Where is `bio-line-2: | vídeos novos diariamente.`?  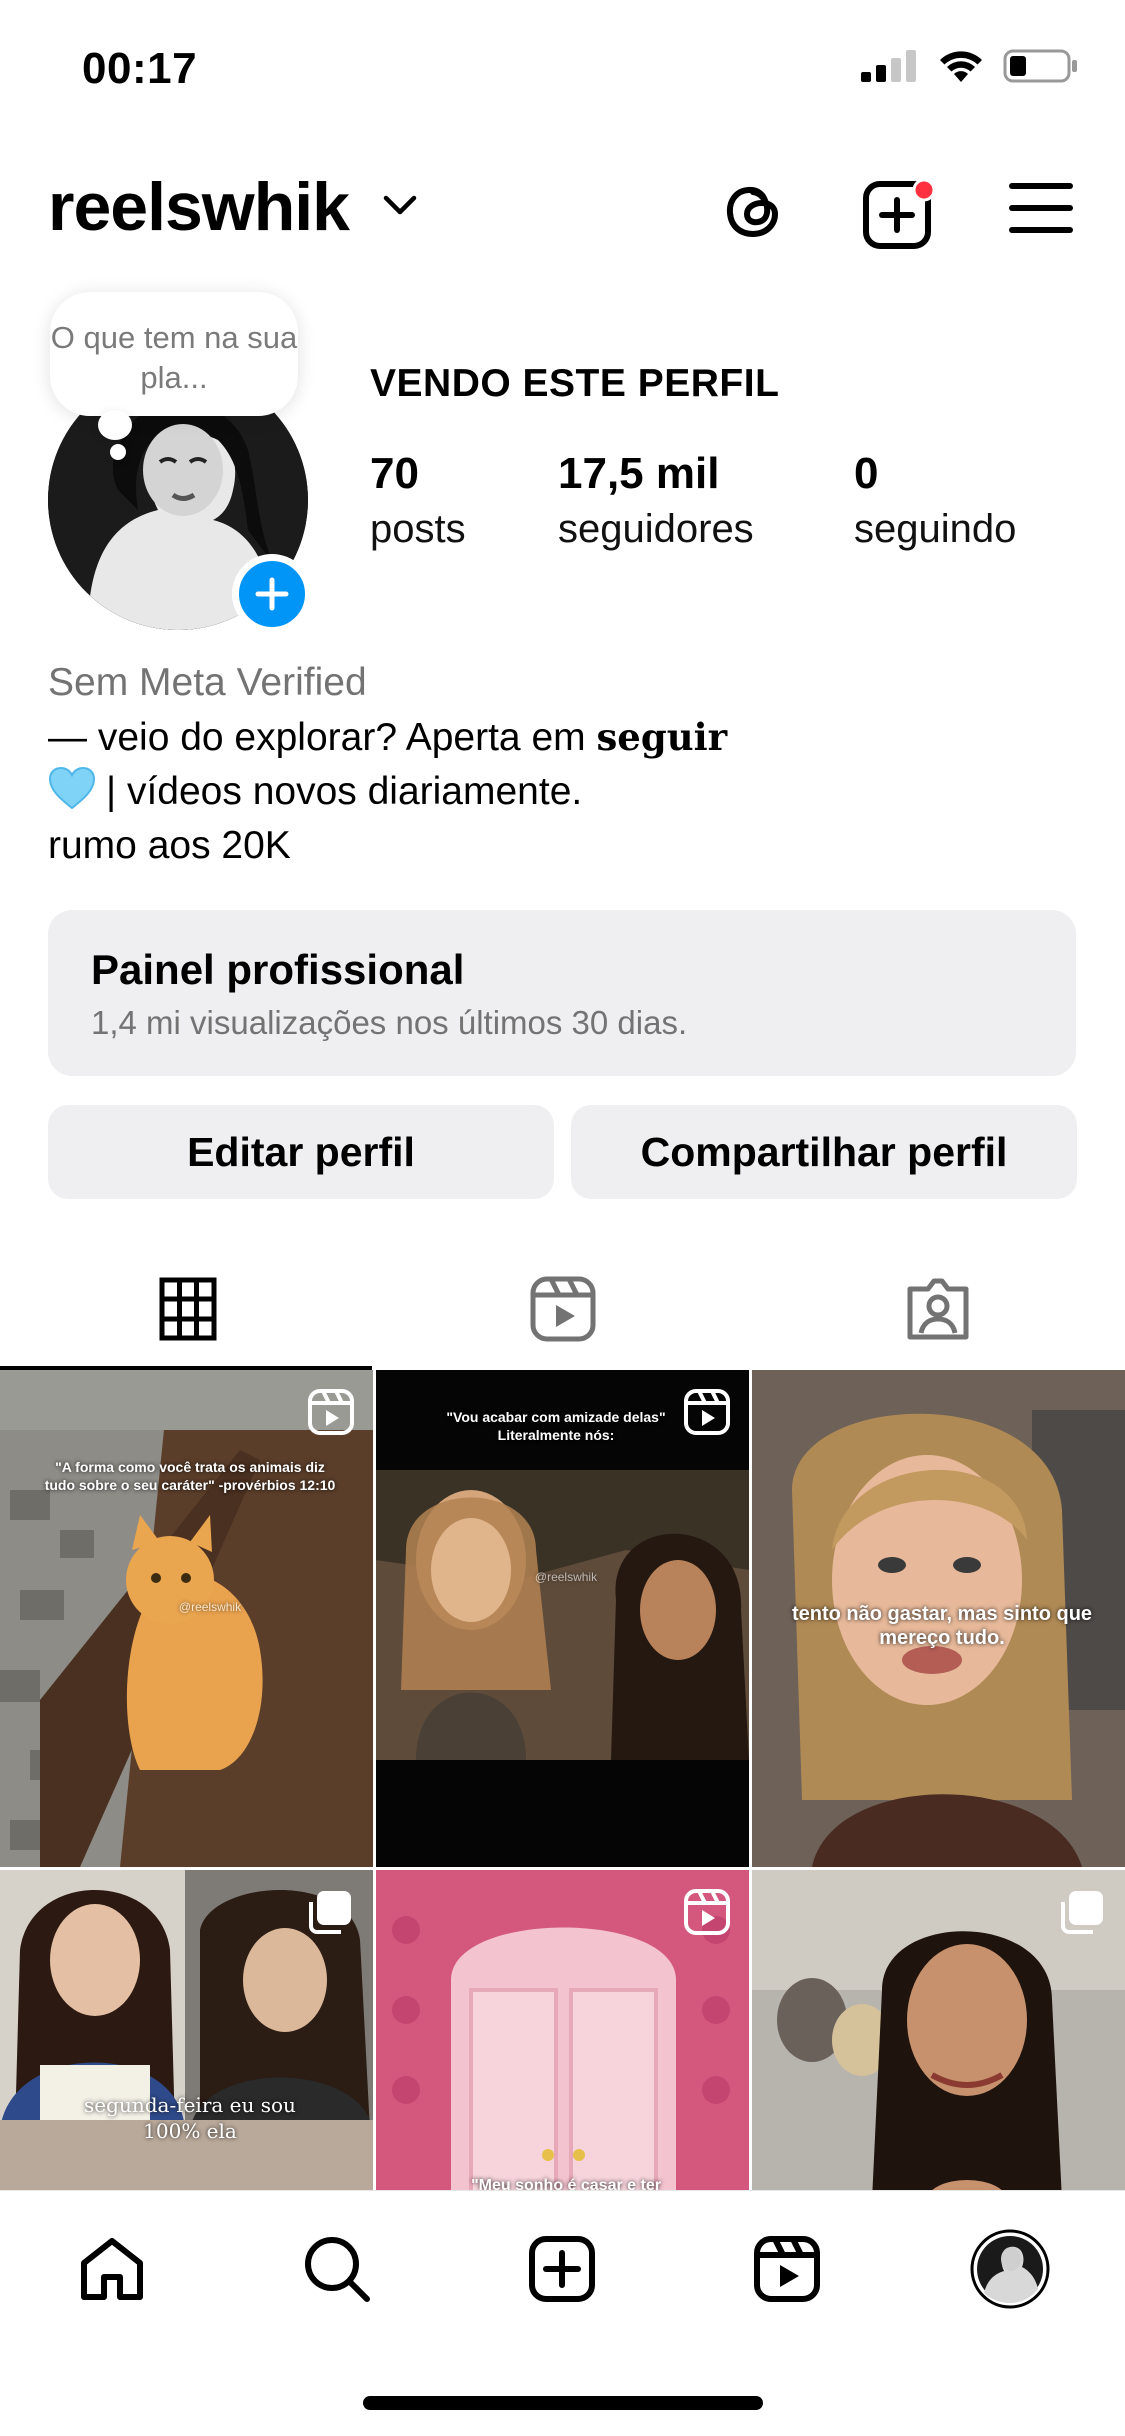 bio-line-2: | vídeos novos diariamente. is located at coordinates (387, 792).